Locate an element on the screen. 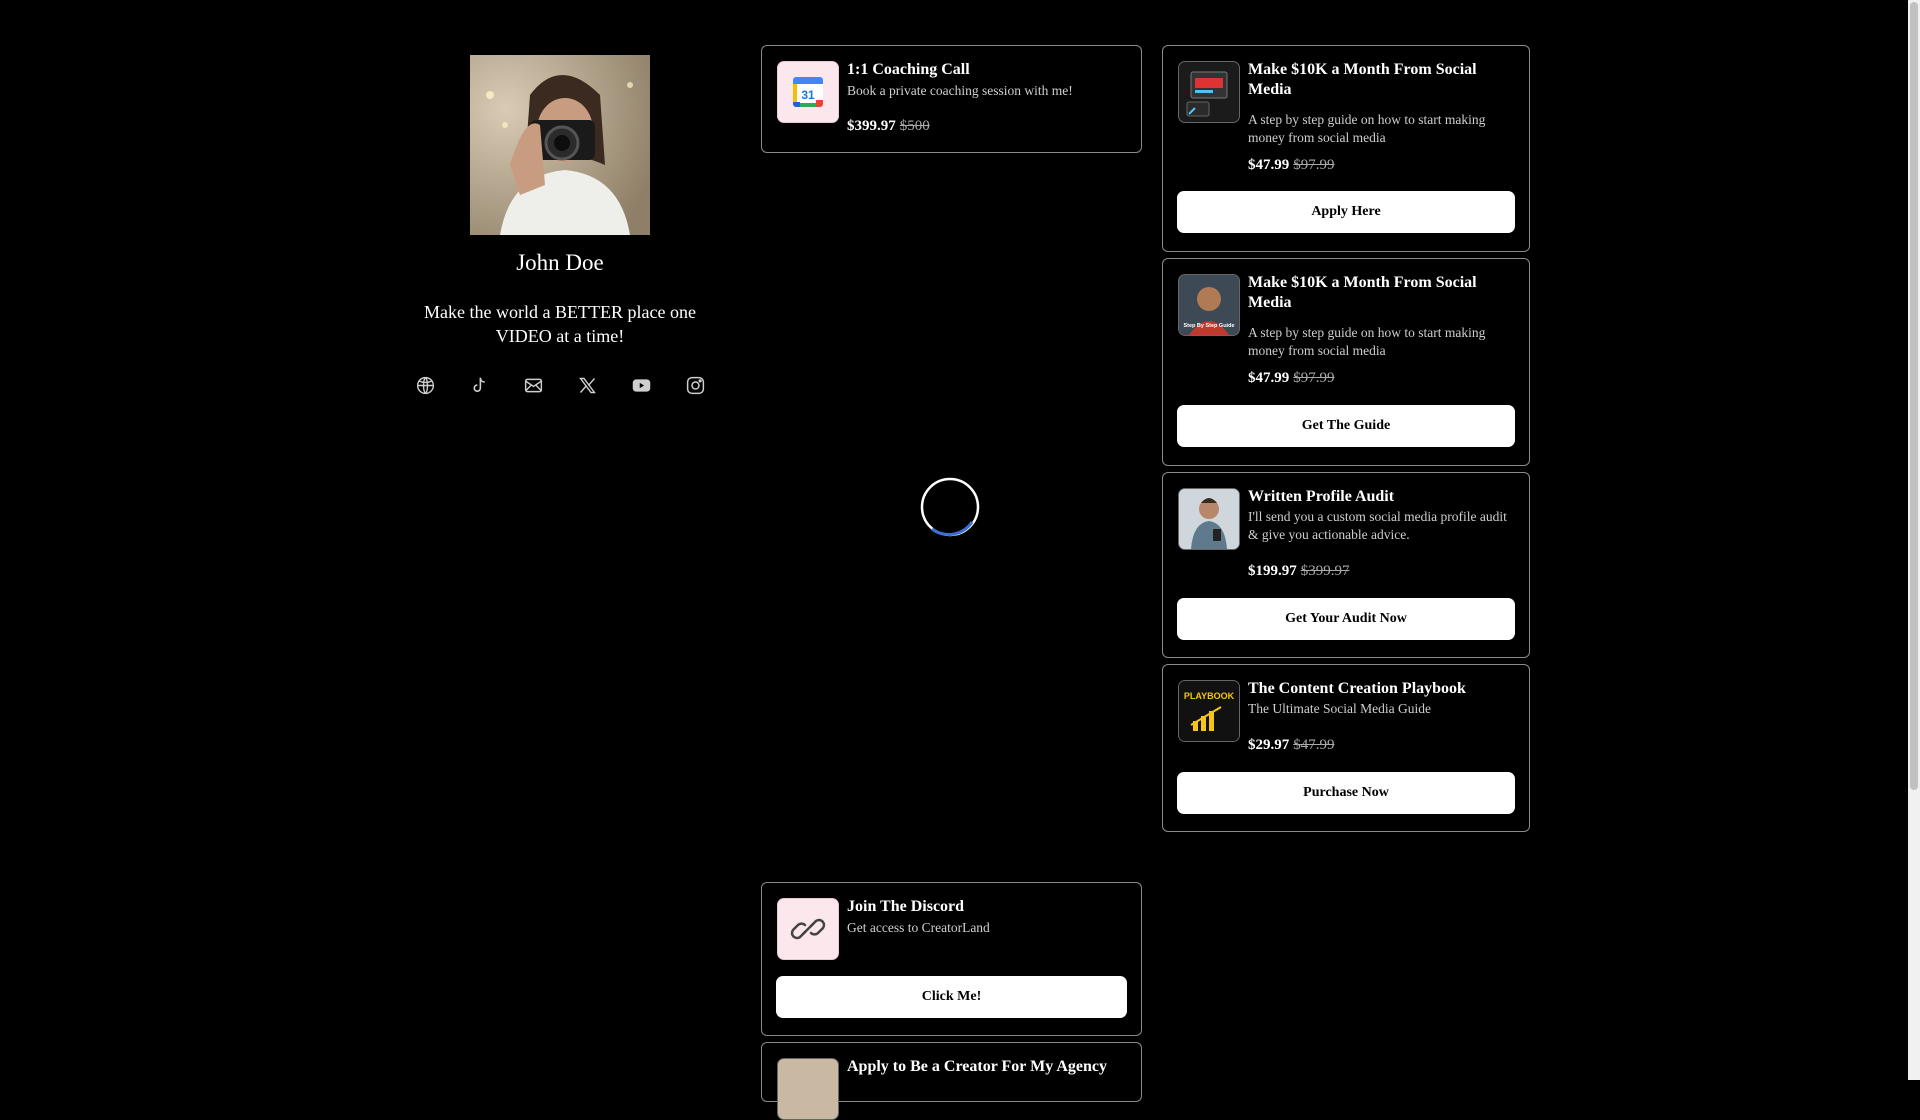  person-photo-icon is located at coordinates (1209, 519).